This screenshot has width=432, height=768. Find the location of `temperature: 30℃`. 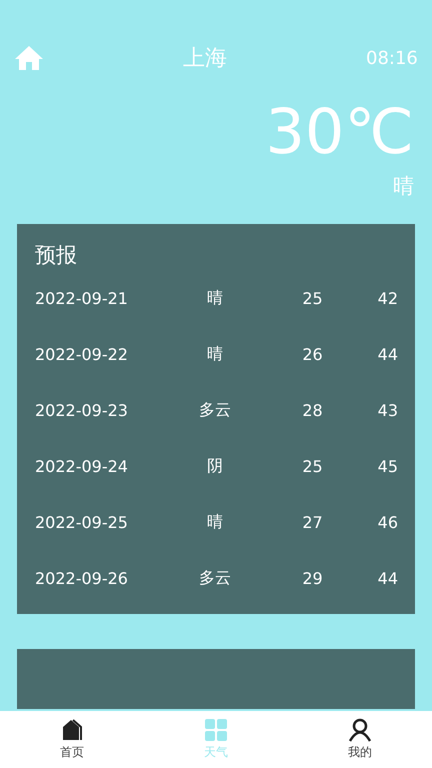

temperature: 30℃ is located at coordinates (339, 132).